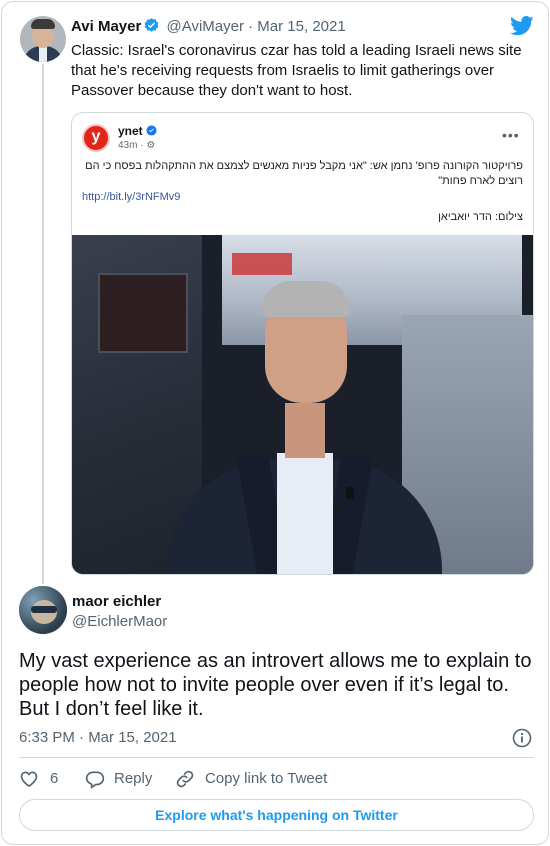 The width and height of the screenshot is (550, 846). Describe the element at coordinates (522, 26) in the screenshot. I see `twitter-bird-icon` at that location.